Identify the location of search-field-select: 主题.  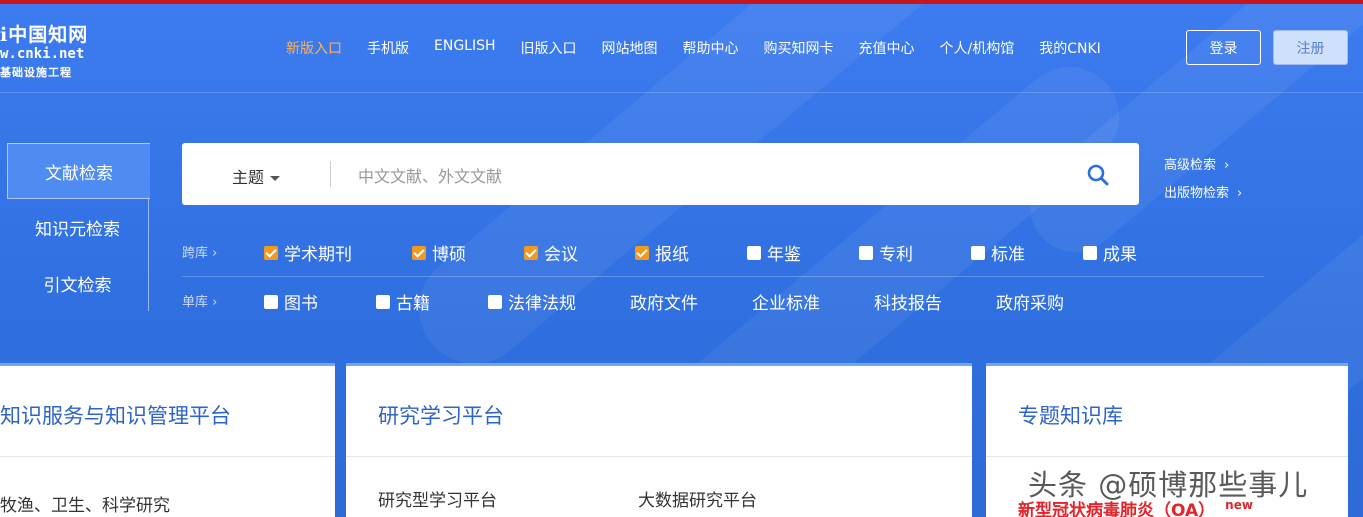
(256, 176).